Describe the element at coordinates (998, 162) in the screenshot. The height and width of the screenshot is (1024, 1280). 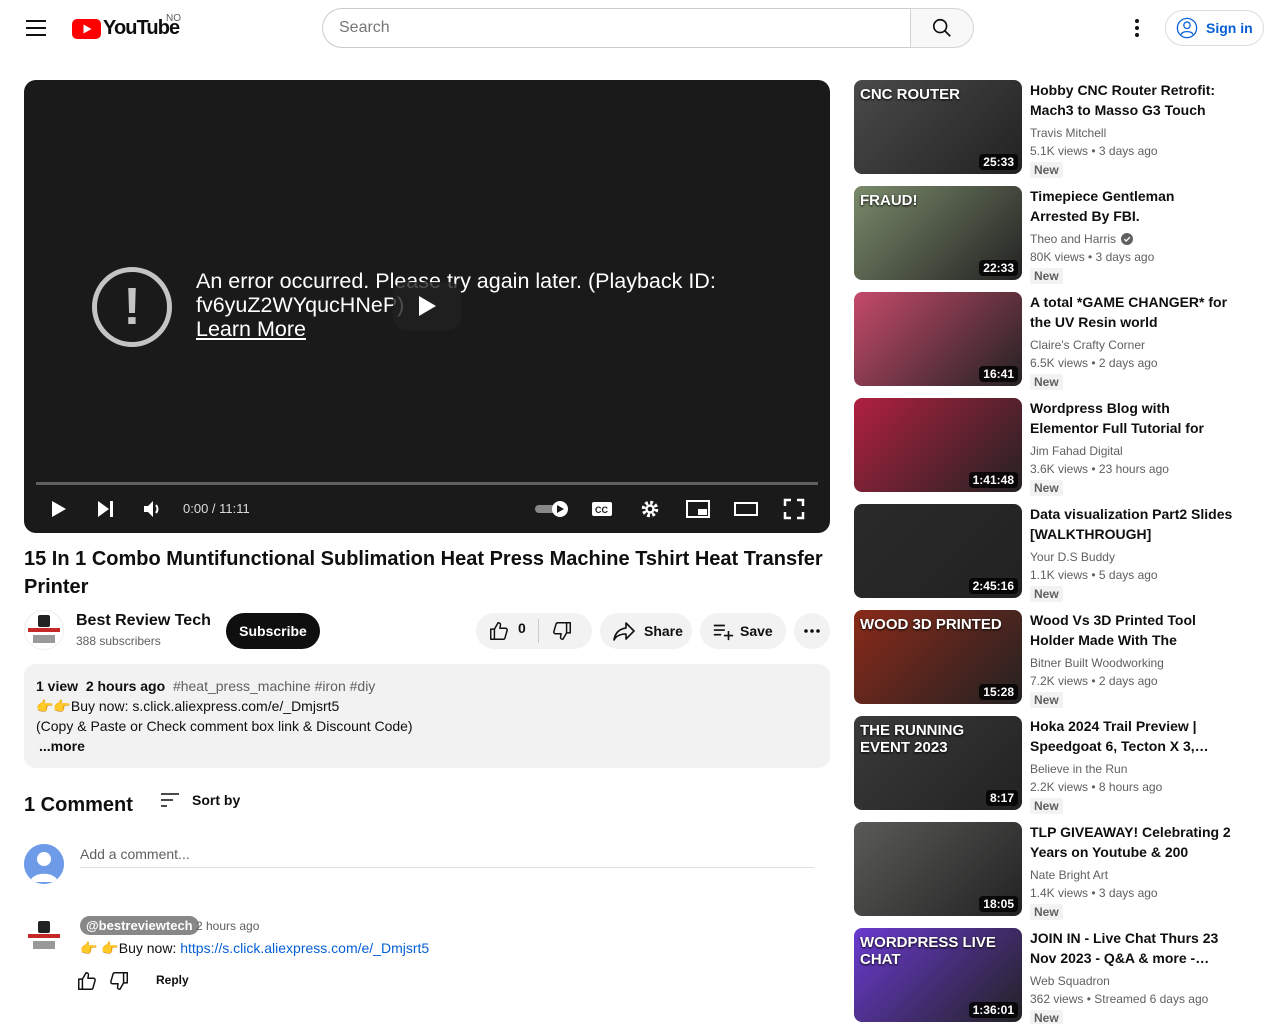
I see `video-duration: 25:33` at that location.